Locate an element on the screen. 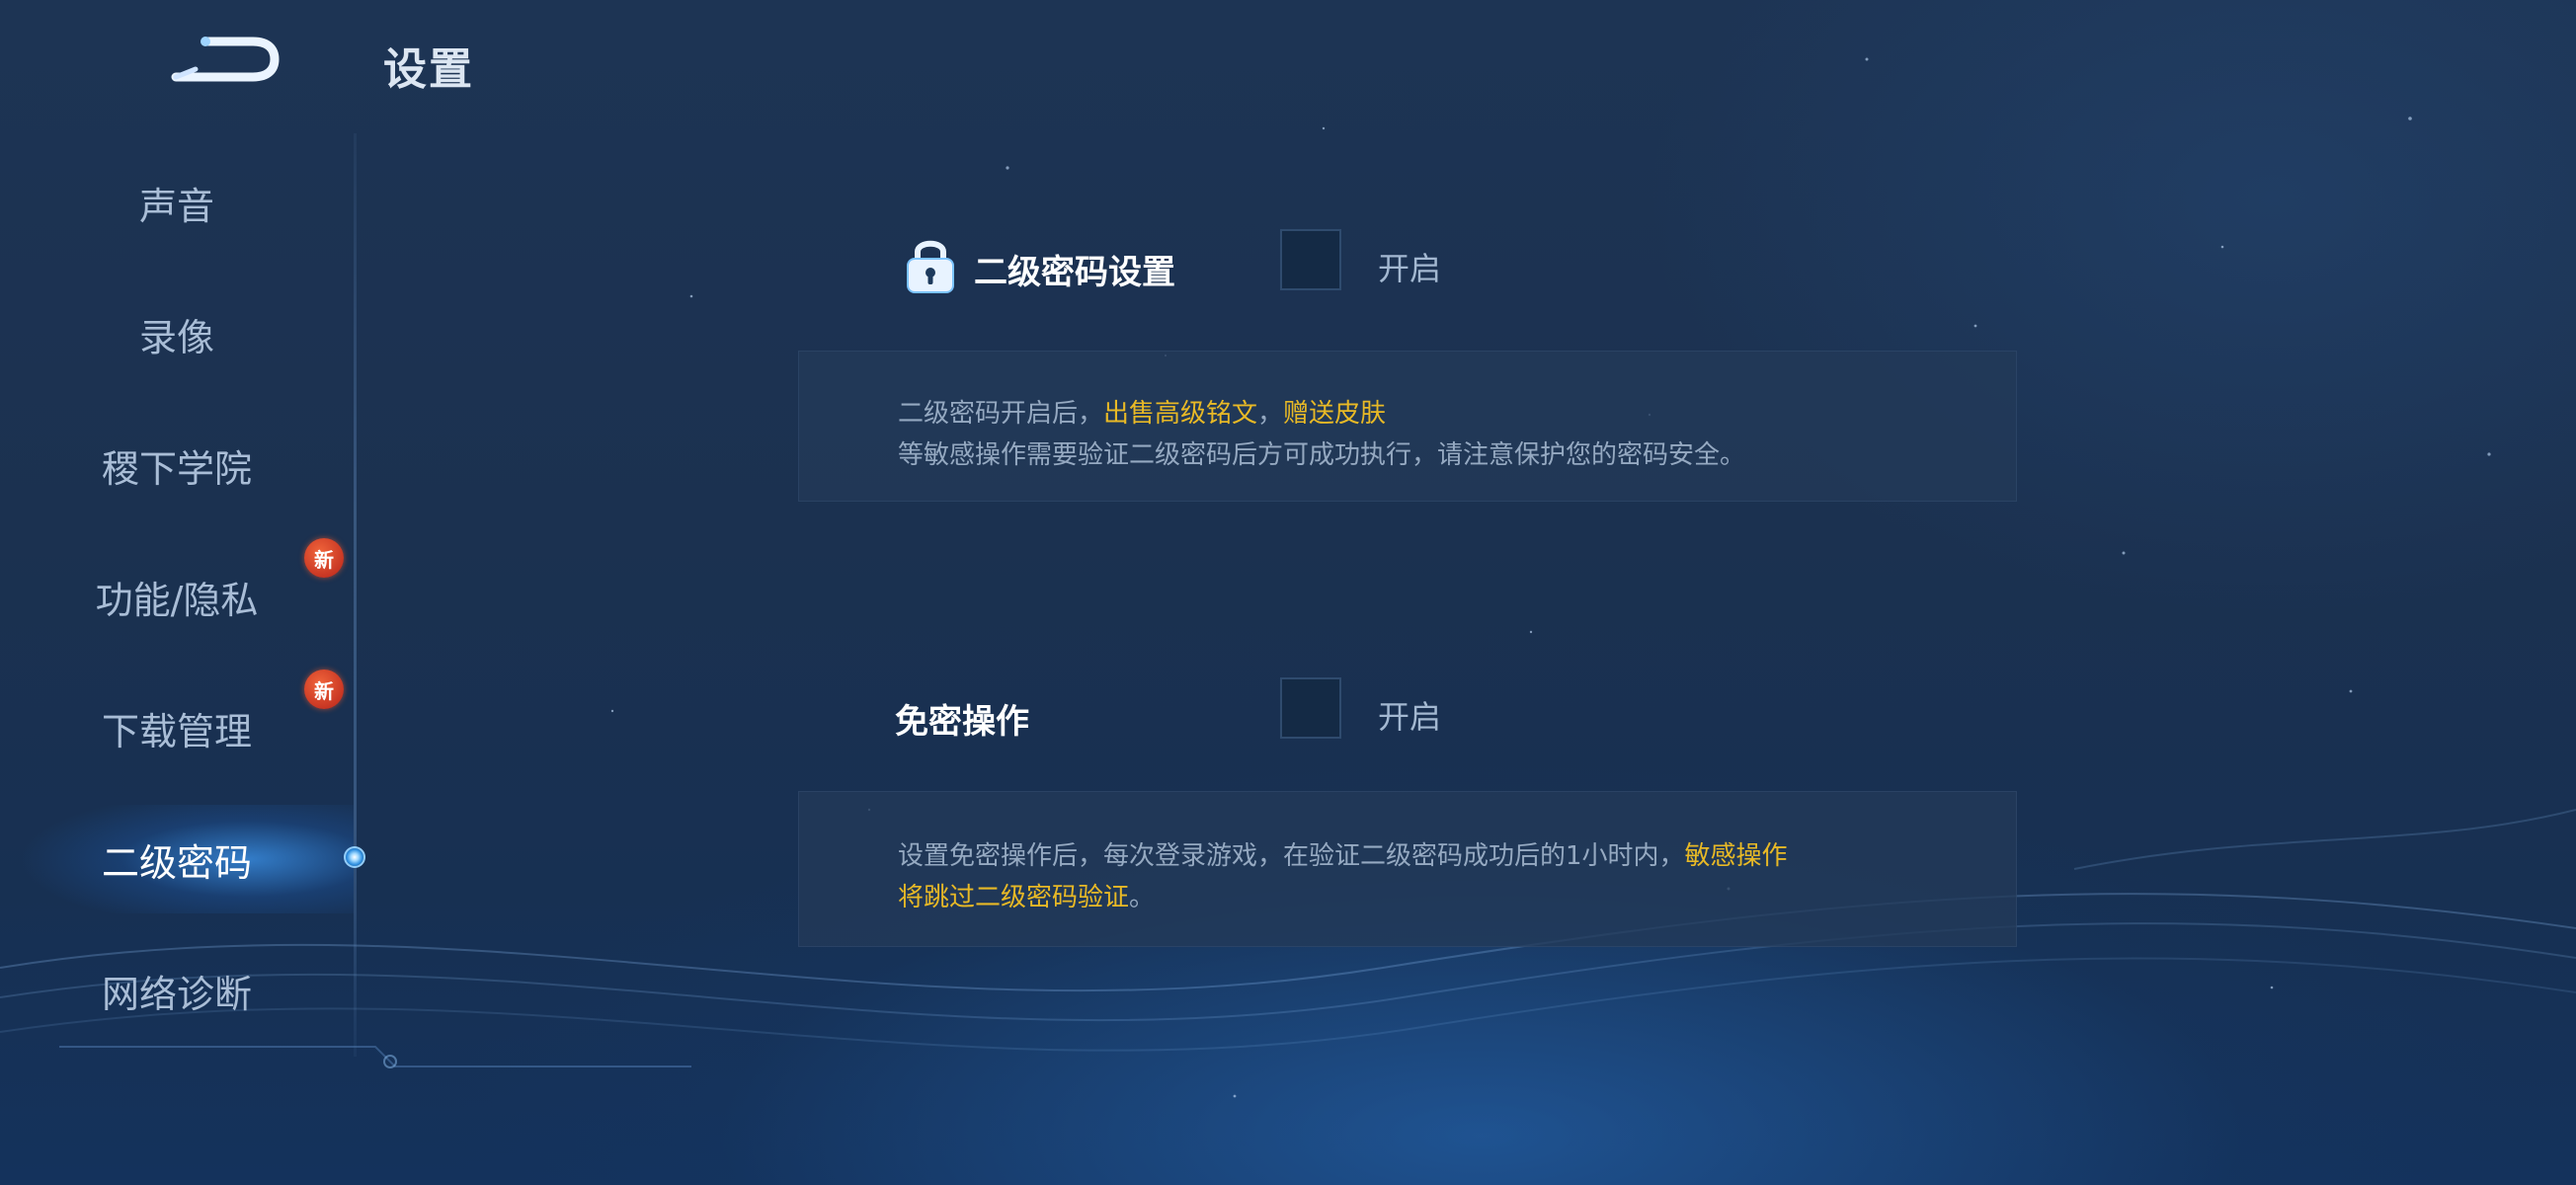 This screenshot has height=1185, width=2576. info-text: ， is located at coordinates (1270, 414).